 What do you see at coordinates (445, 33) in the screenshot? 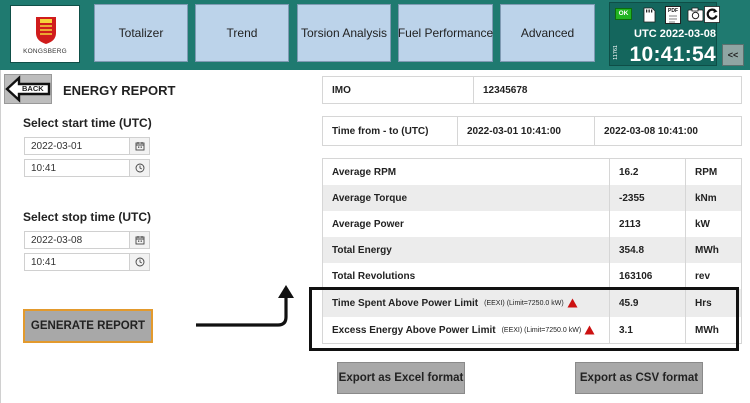
I see `nav-fuel-performance-button: Fuel Performance` at bounding box center [445, 33].